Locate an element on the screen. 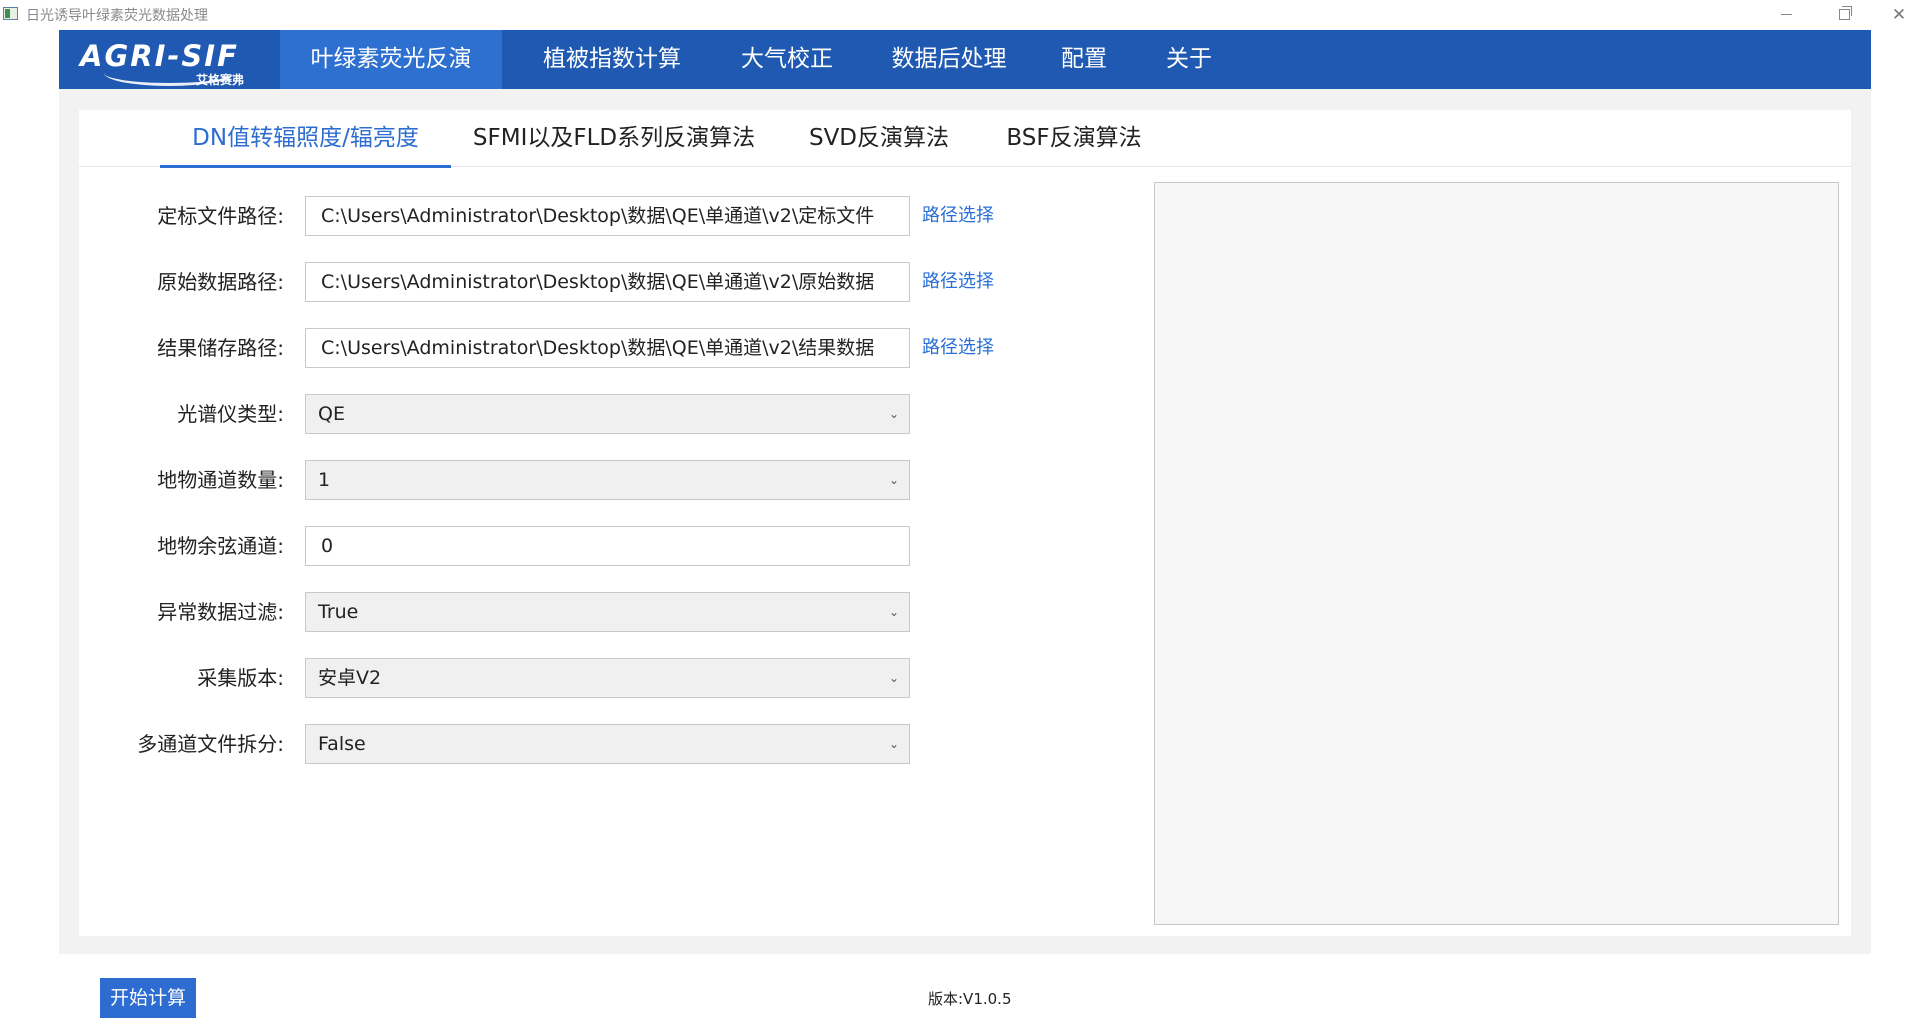  calib-path-select-link: 路径选择 is located at coordinates (958, 216).